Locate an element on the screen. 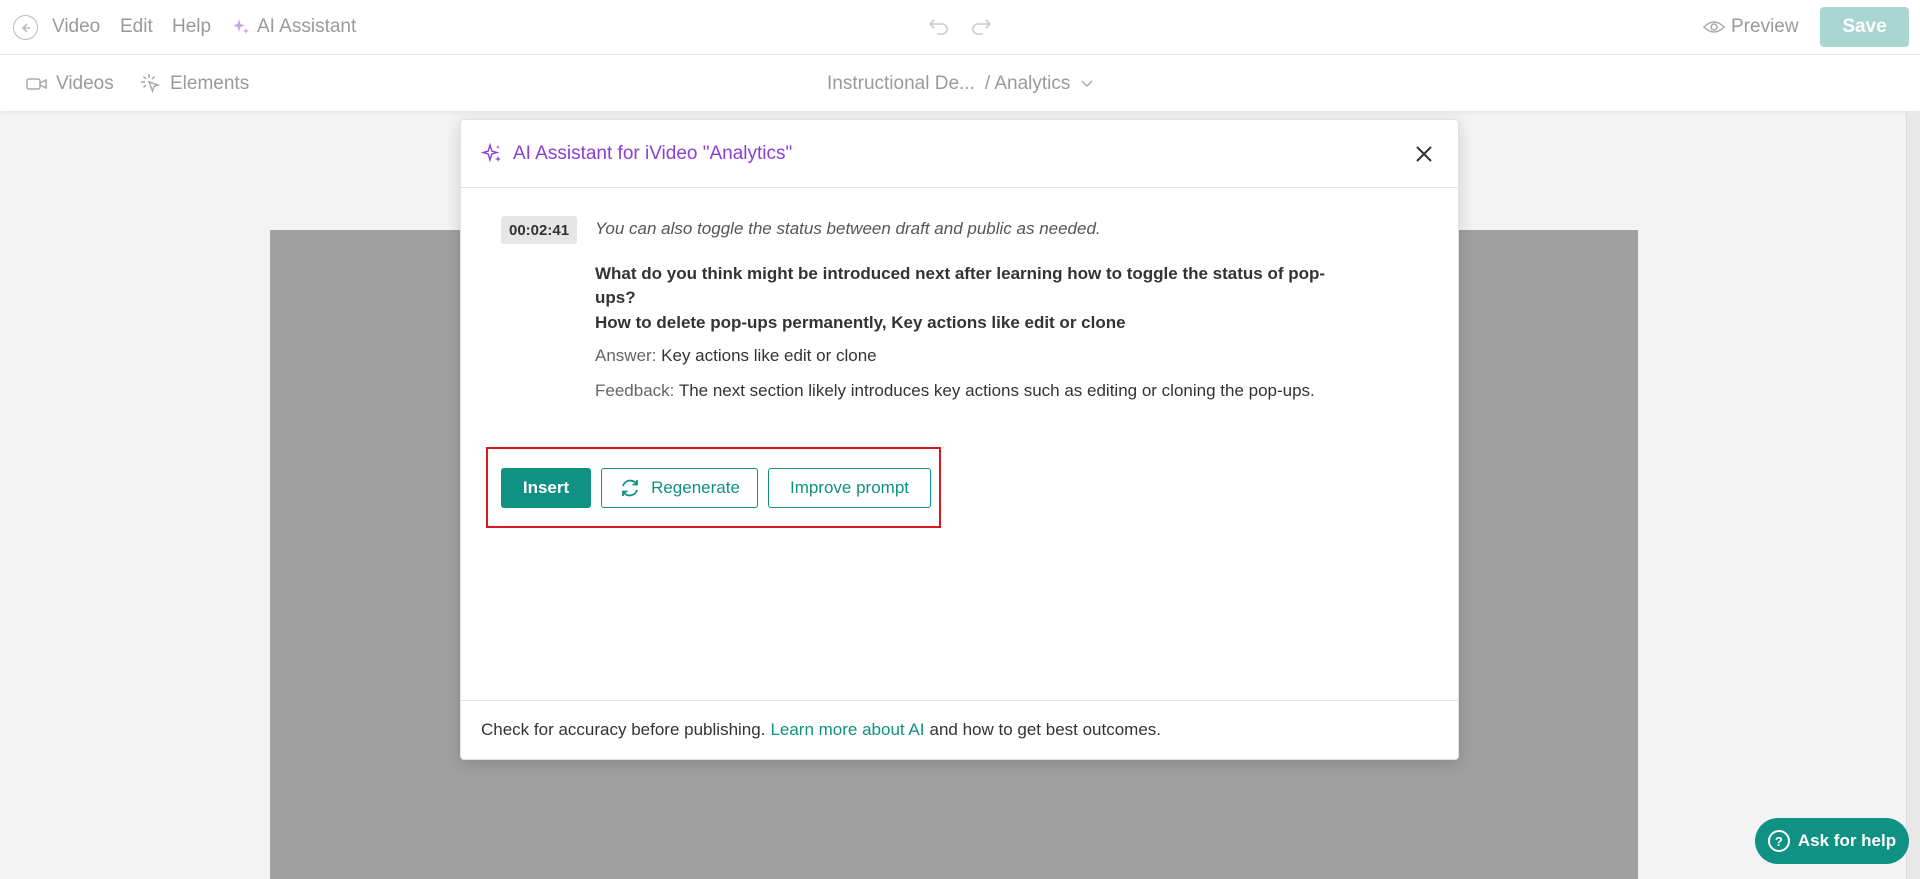 The height and width of the screenshot is (879, 1920). videos-label: Videos is located at coordinates (85, 83).